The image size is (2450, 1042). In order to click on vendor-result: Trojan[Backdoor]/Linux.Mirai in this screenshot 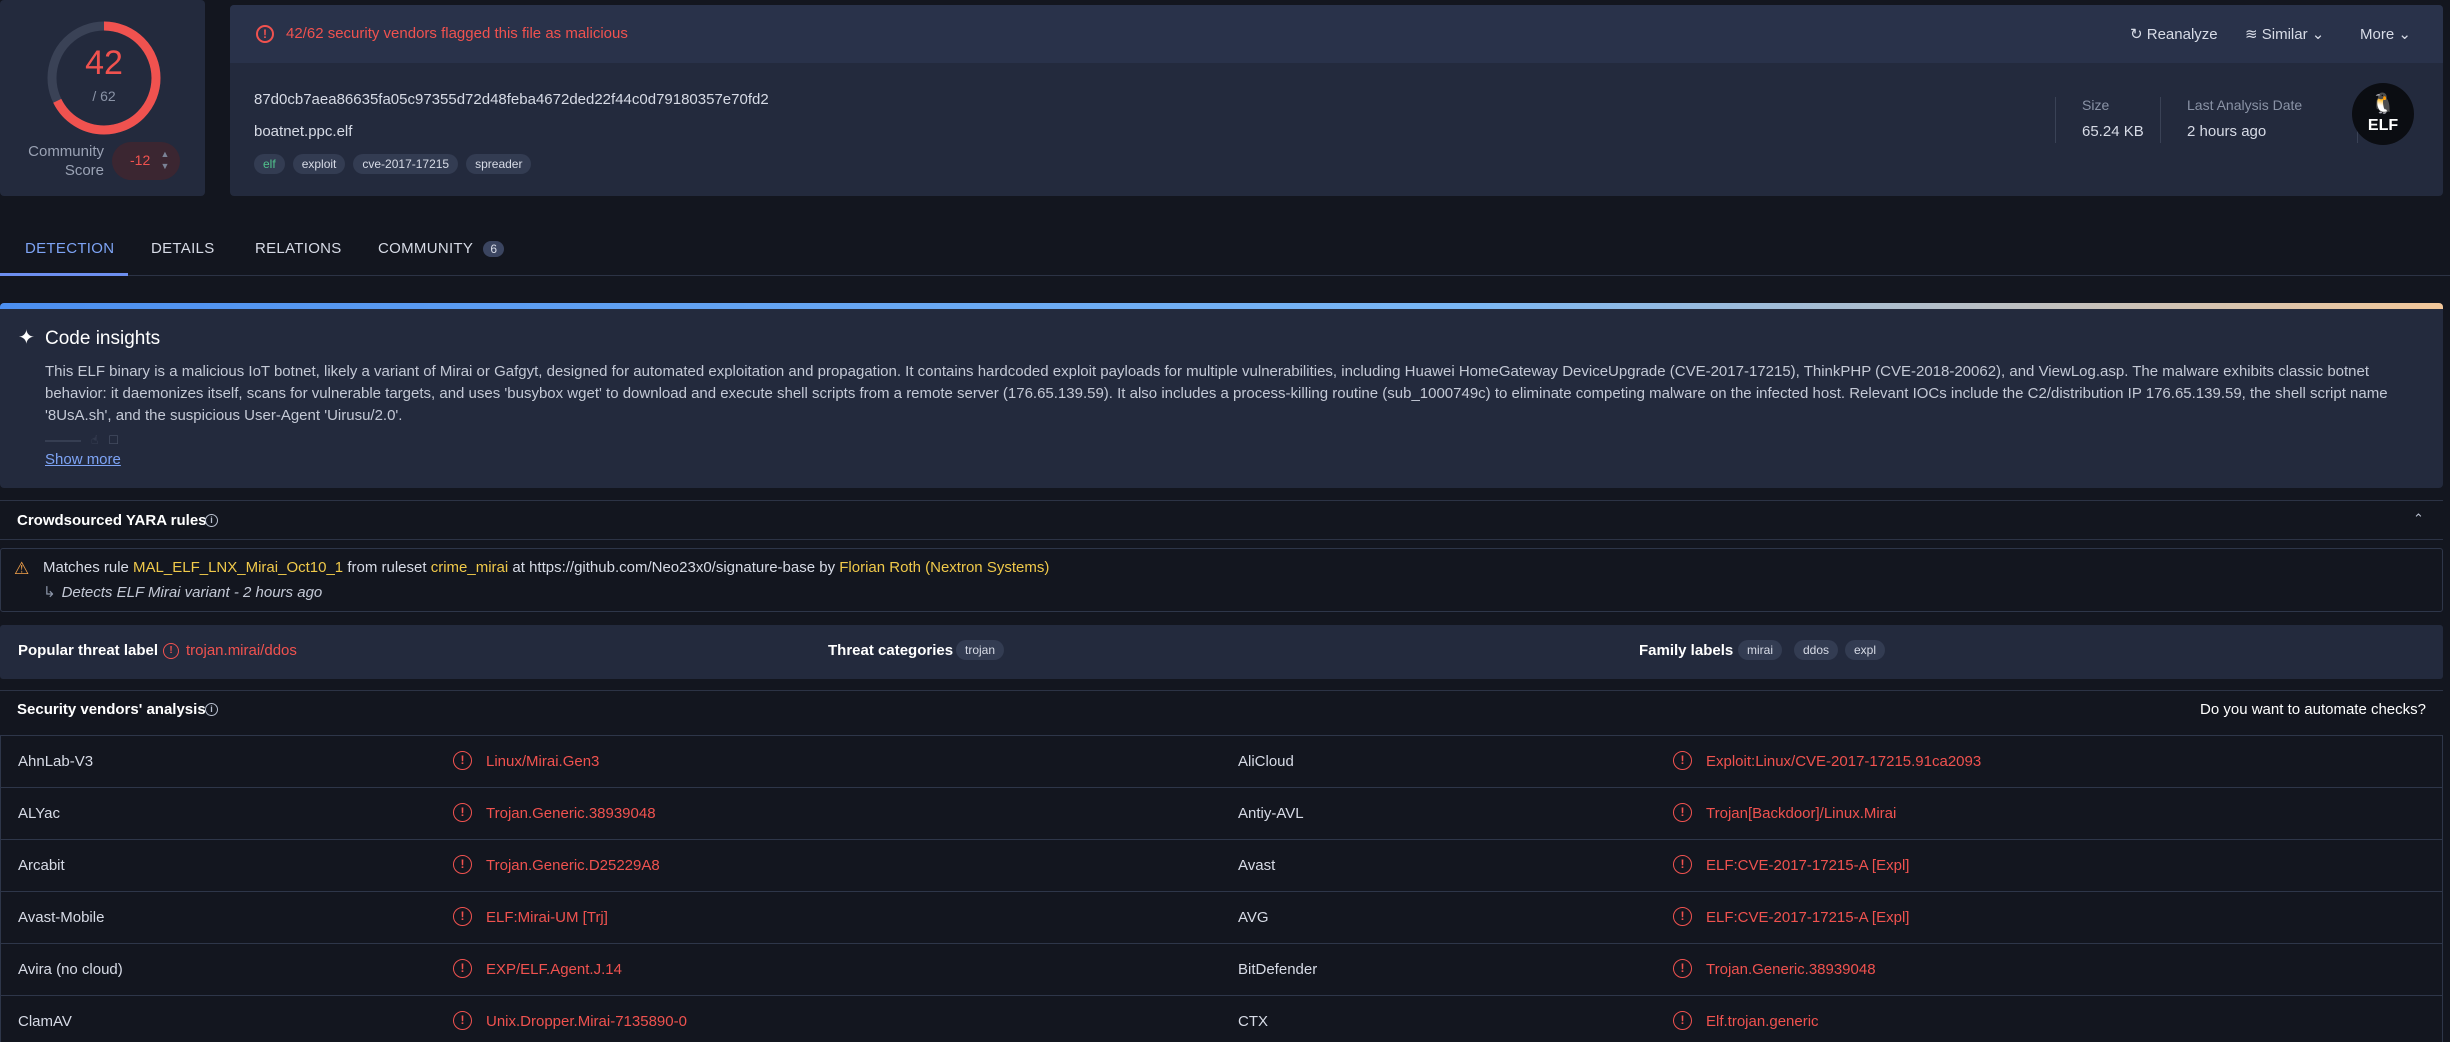, I will do `click(1801, 813)`.